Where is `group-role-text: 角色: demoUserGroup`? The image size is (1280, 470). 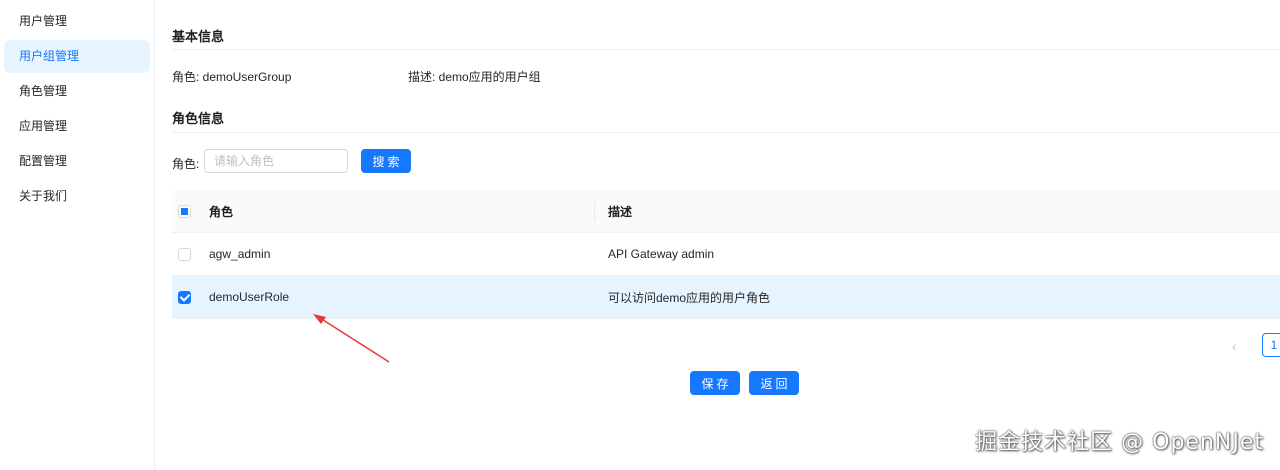 group-role-text: 角色: demoUserGroup is located at coordinates (232, 77).